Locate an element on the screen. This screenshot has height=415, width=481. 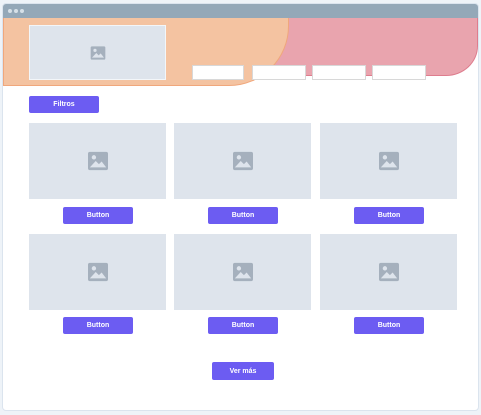
hero-image is located at coordinates (97, 52).